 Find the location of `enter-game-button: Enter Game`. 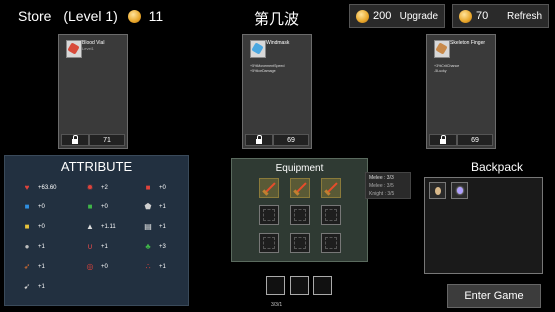

enter-game-button: Enter Game is located at coordinates (494, 296).